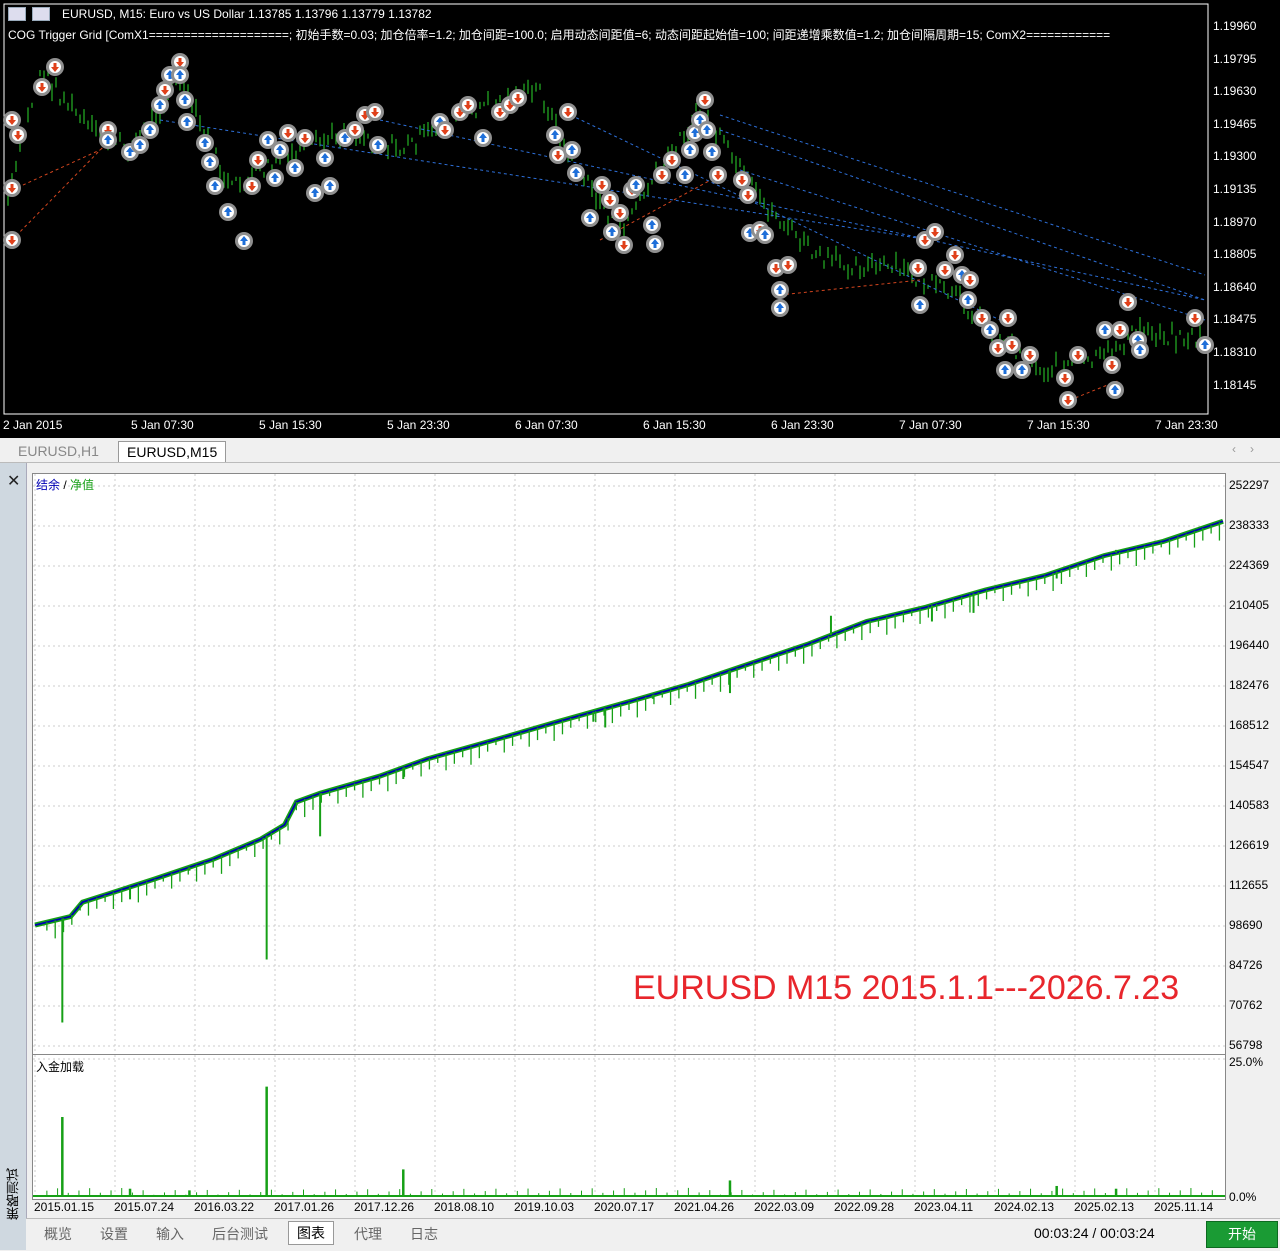  Describe the element at coordinates (172, 451) in the screenshot. I see `tab-eurusd-m15: EURUSD,M15` at that location.